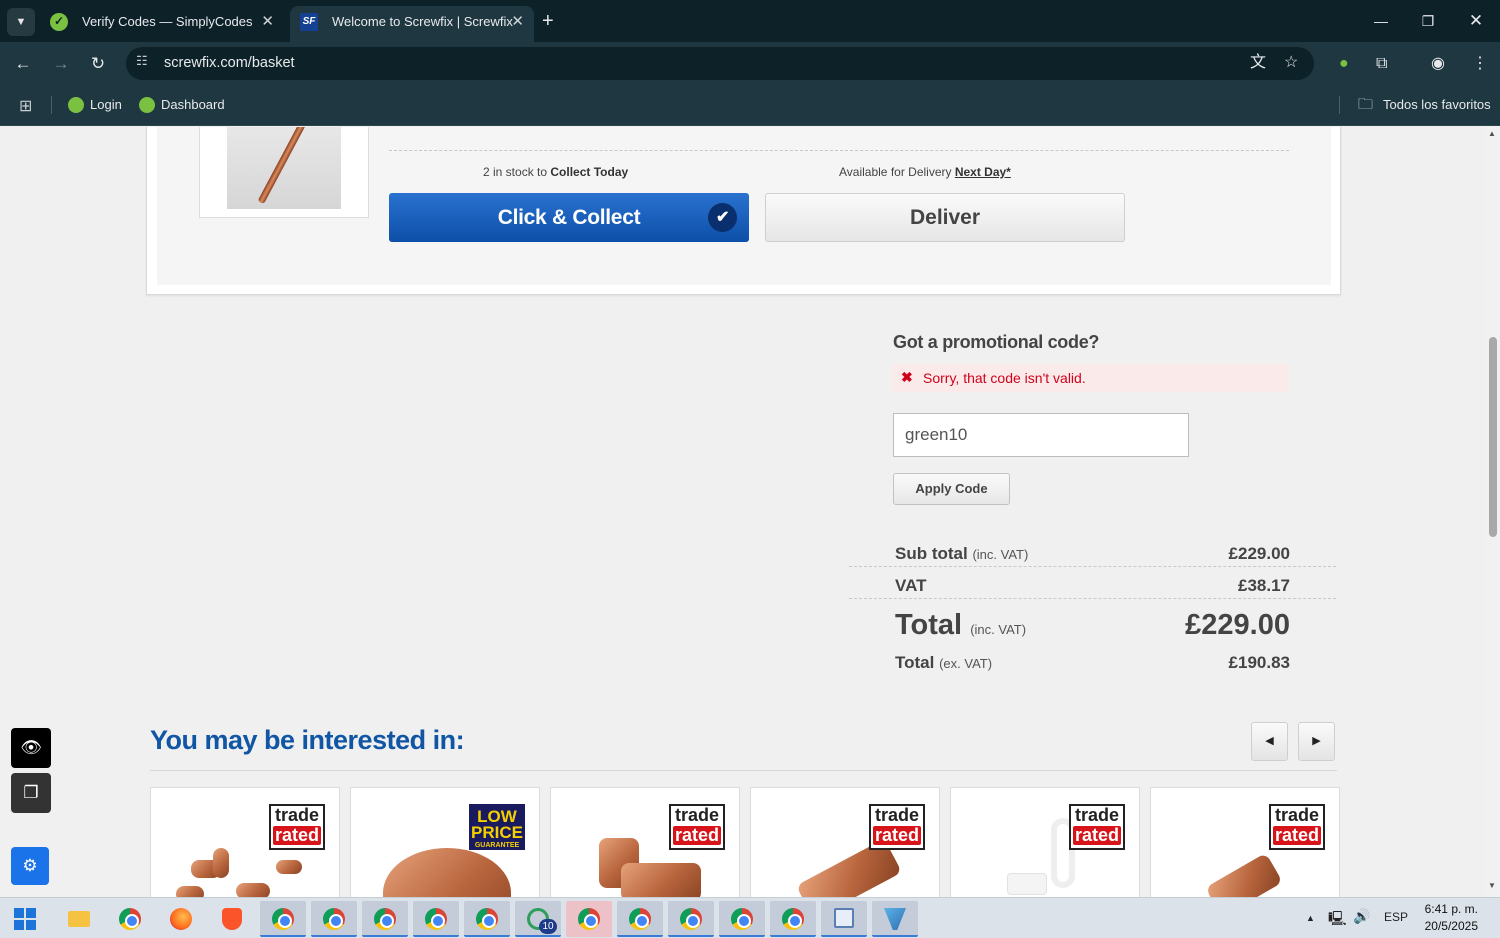 The height and width of the screenshot is (938, 1500). What do you see at coordinates (589, 172) in the screenshot?
I see `collect-today-label: Collect Today` at bounding box center [589, 172].